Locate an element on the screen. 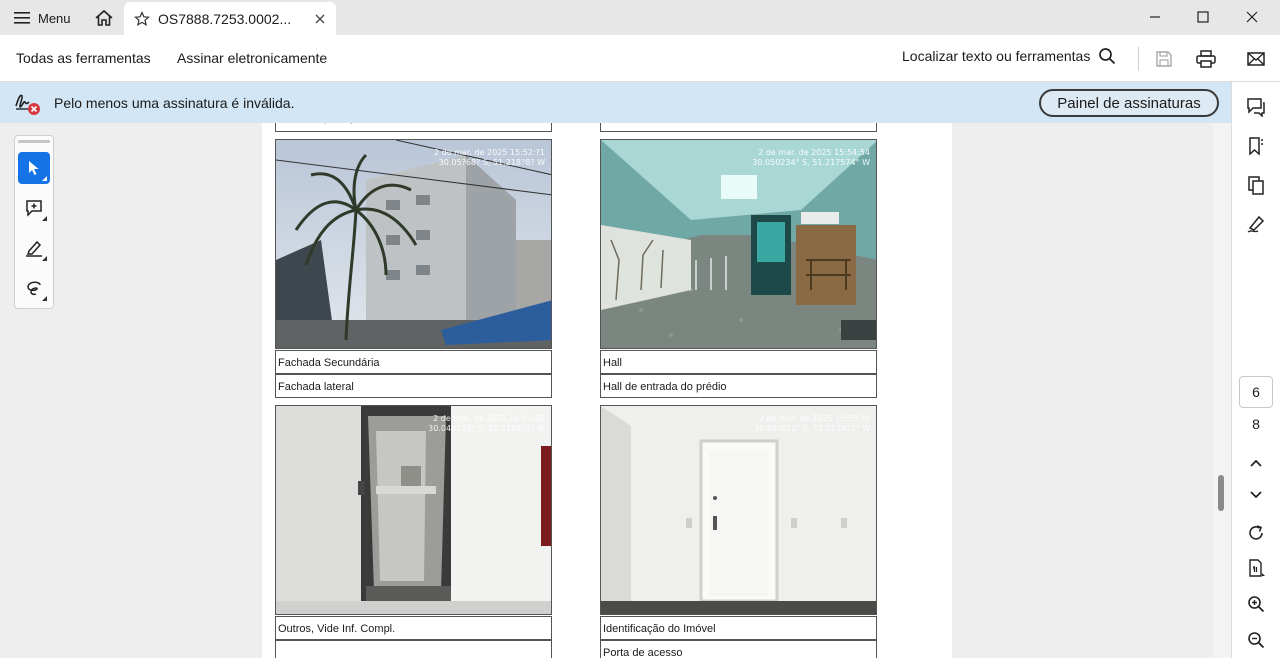 Image resolution: width=1280 pixels, height=658 pixels. minimize-button is located at coordinates (1155, 17).